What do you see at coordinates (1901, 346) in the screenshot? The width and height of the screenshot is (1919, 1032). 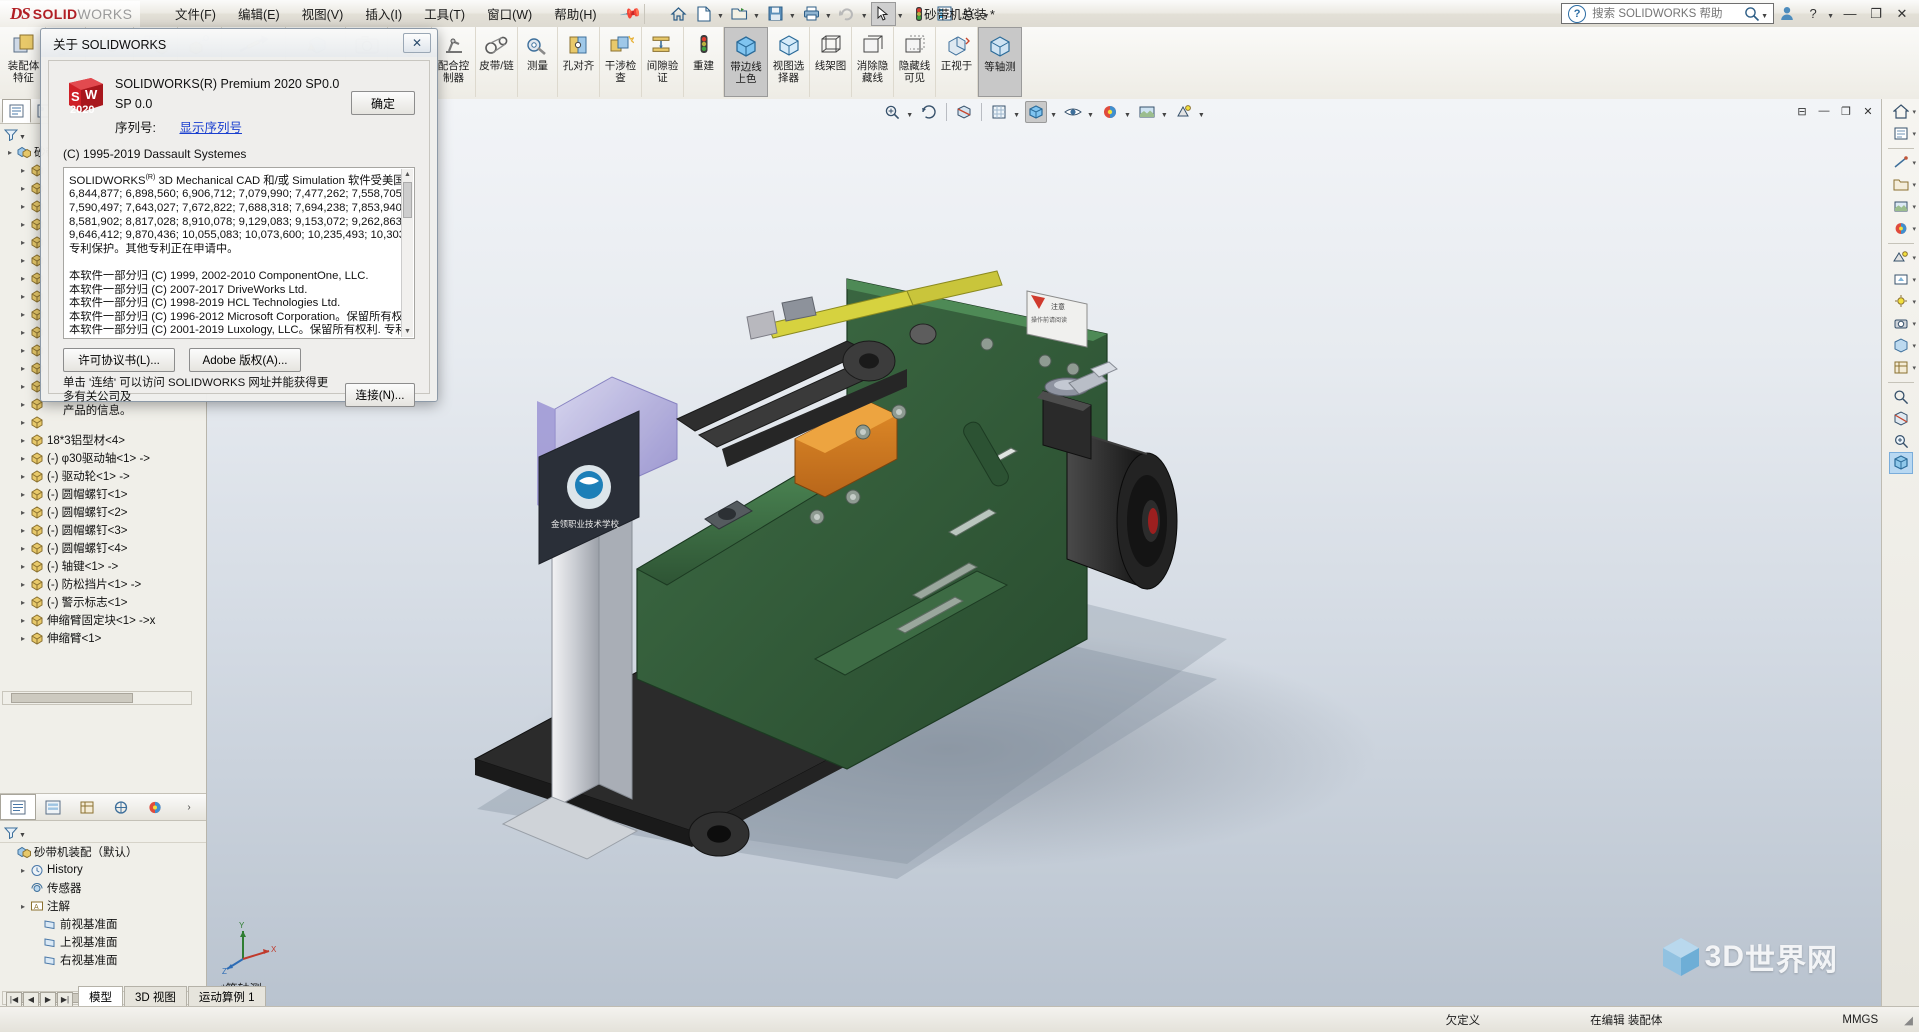 I see `right-view-render-icon` at bounding box center [1901, 346].